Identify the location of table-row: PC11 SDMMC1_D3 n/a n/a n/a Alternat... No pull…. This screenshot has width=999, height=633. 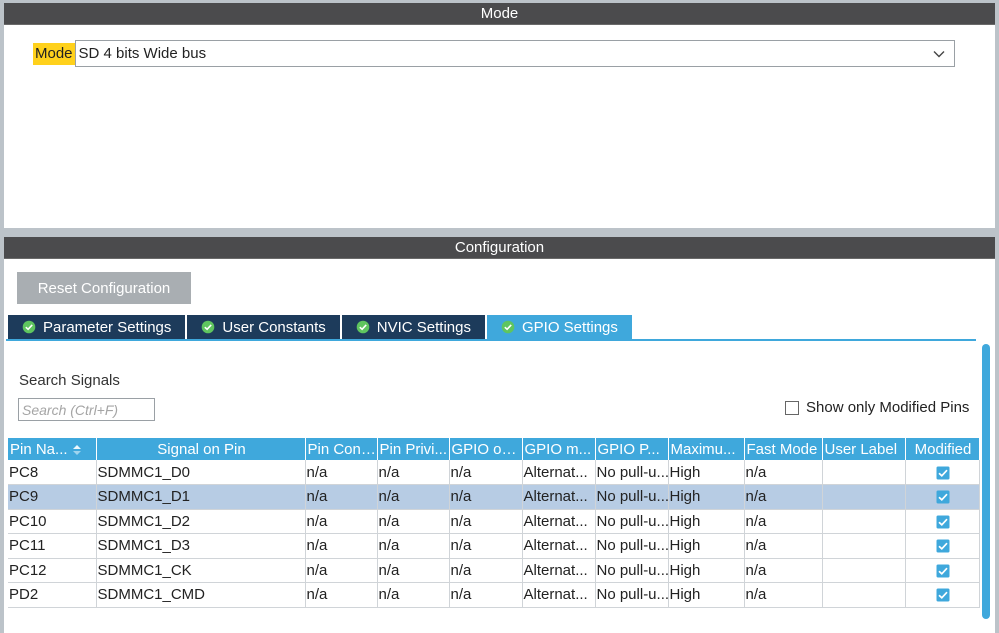
(494, 546).